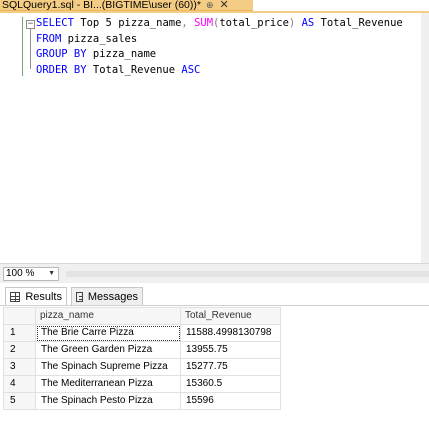  Describe the element at coordinates (108, 367) in the screenshot. I see `cell-pizza-name: The Spinach Supreme Pizza` at that location.